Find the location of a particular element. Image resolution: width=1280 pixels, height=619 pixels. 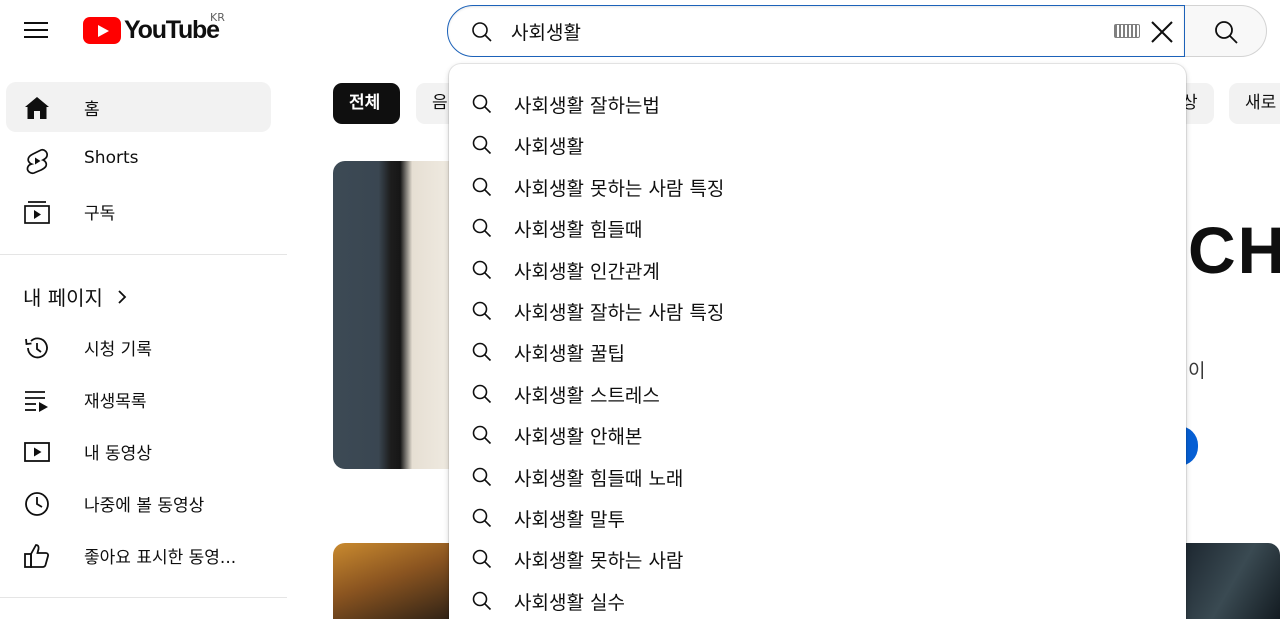

suggestion-text: 사회생활 is located at coordinates (549, 147).